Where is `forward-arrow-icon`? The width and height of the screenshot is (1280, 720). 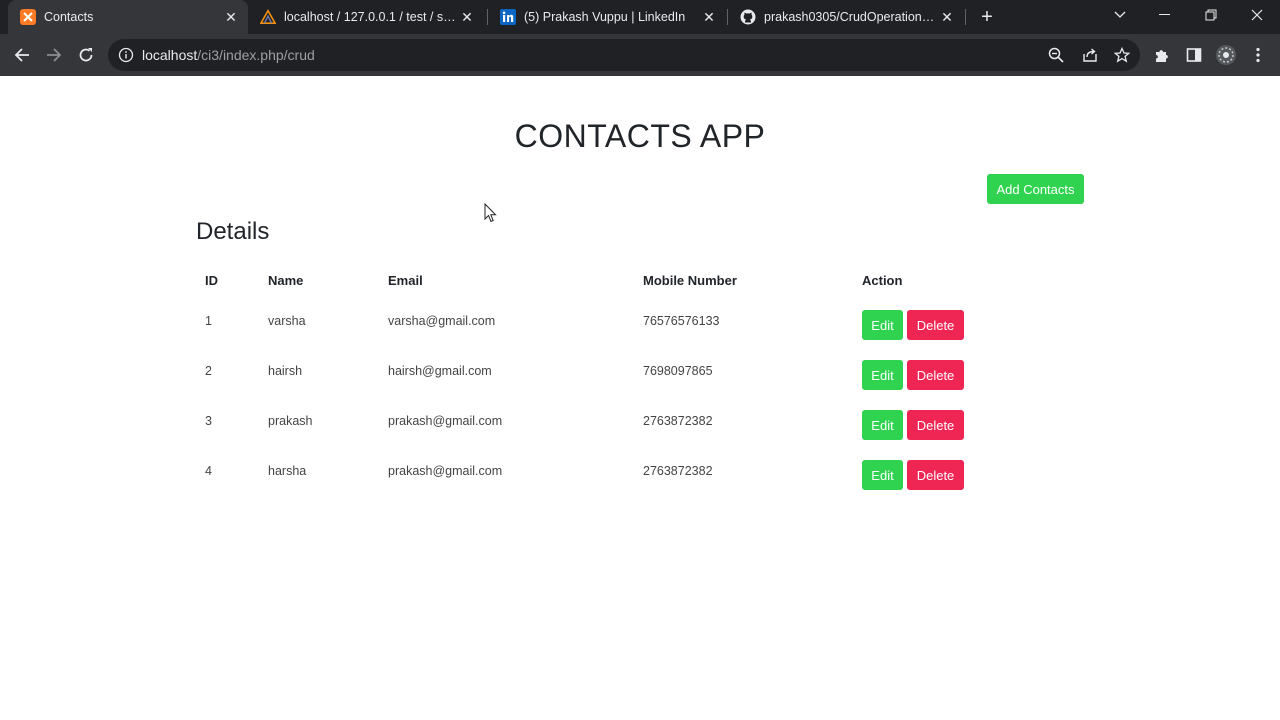 forward-arrow-icon is located at coordinates (54, 55).